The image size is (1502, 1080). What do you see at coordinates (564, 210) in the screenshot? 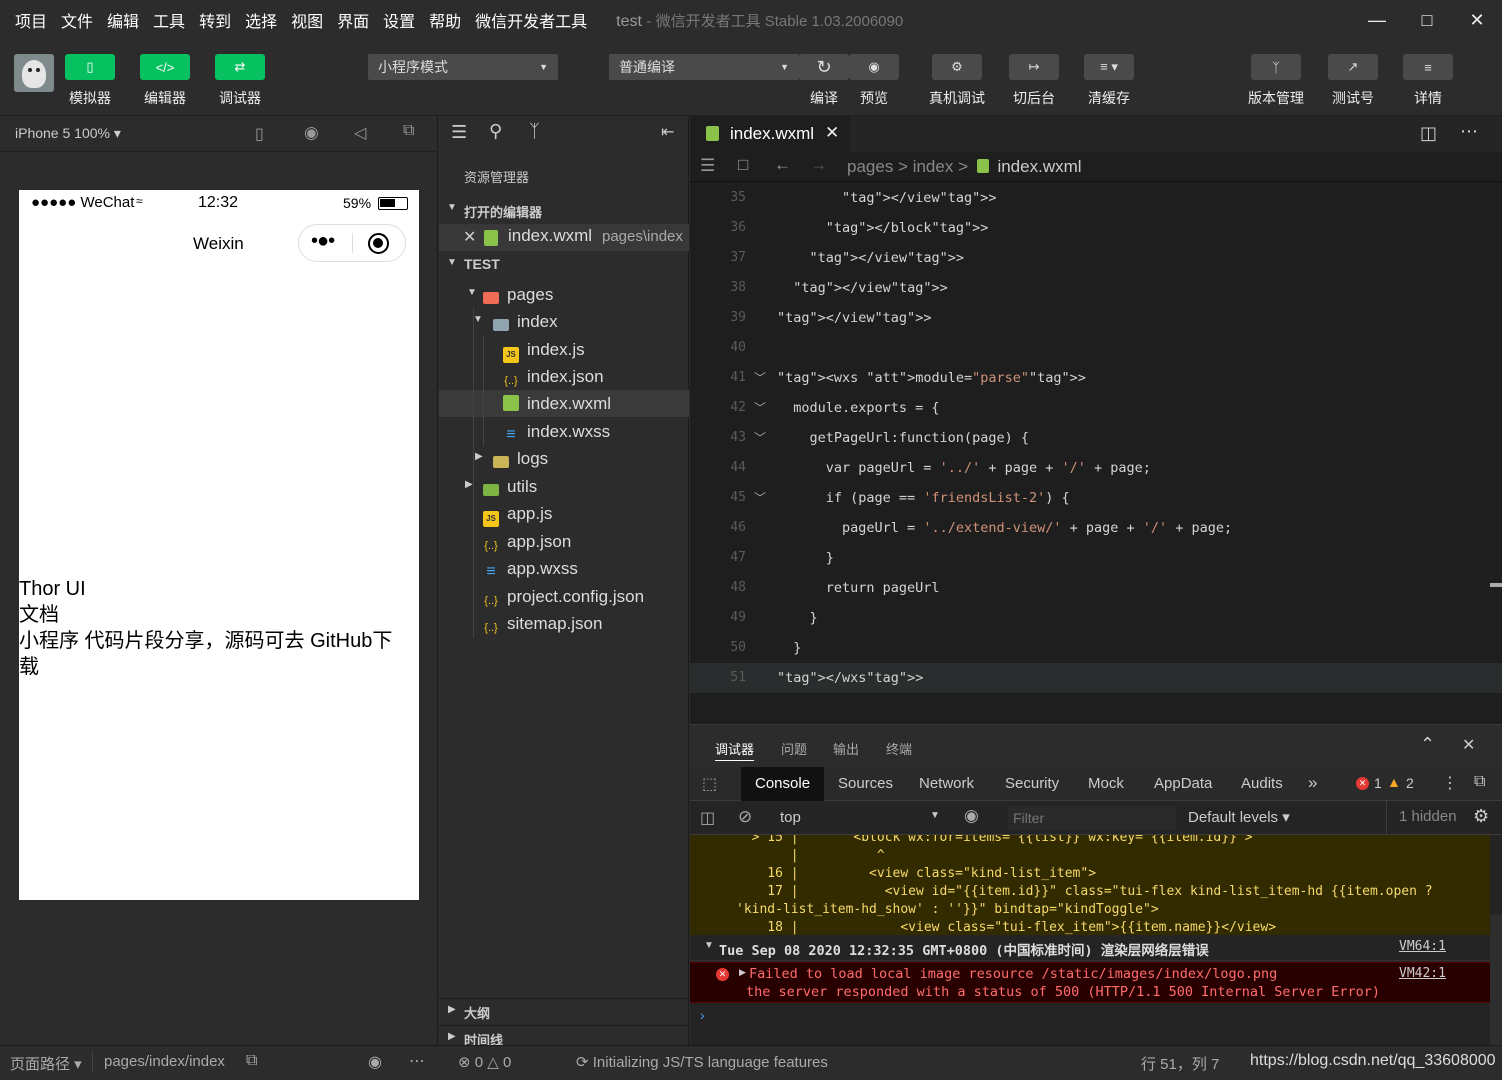
I see `open-editors-header: ▼ 打开的编辑器` at bounding box center [564, 210].